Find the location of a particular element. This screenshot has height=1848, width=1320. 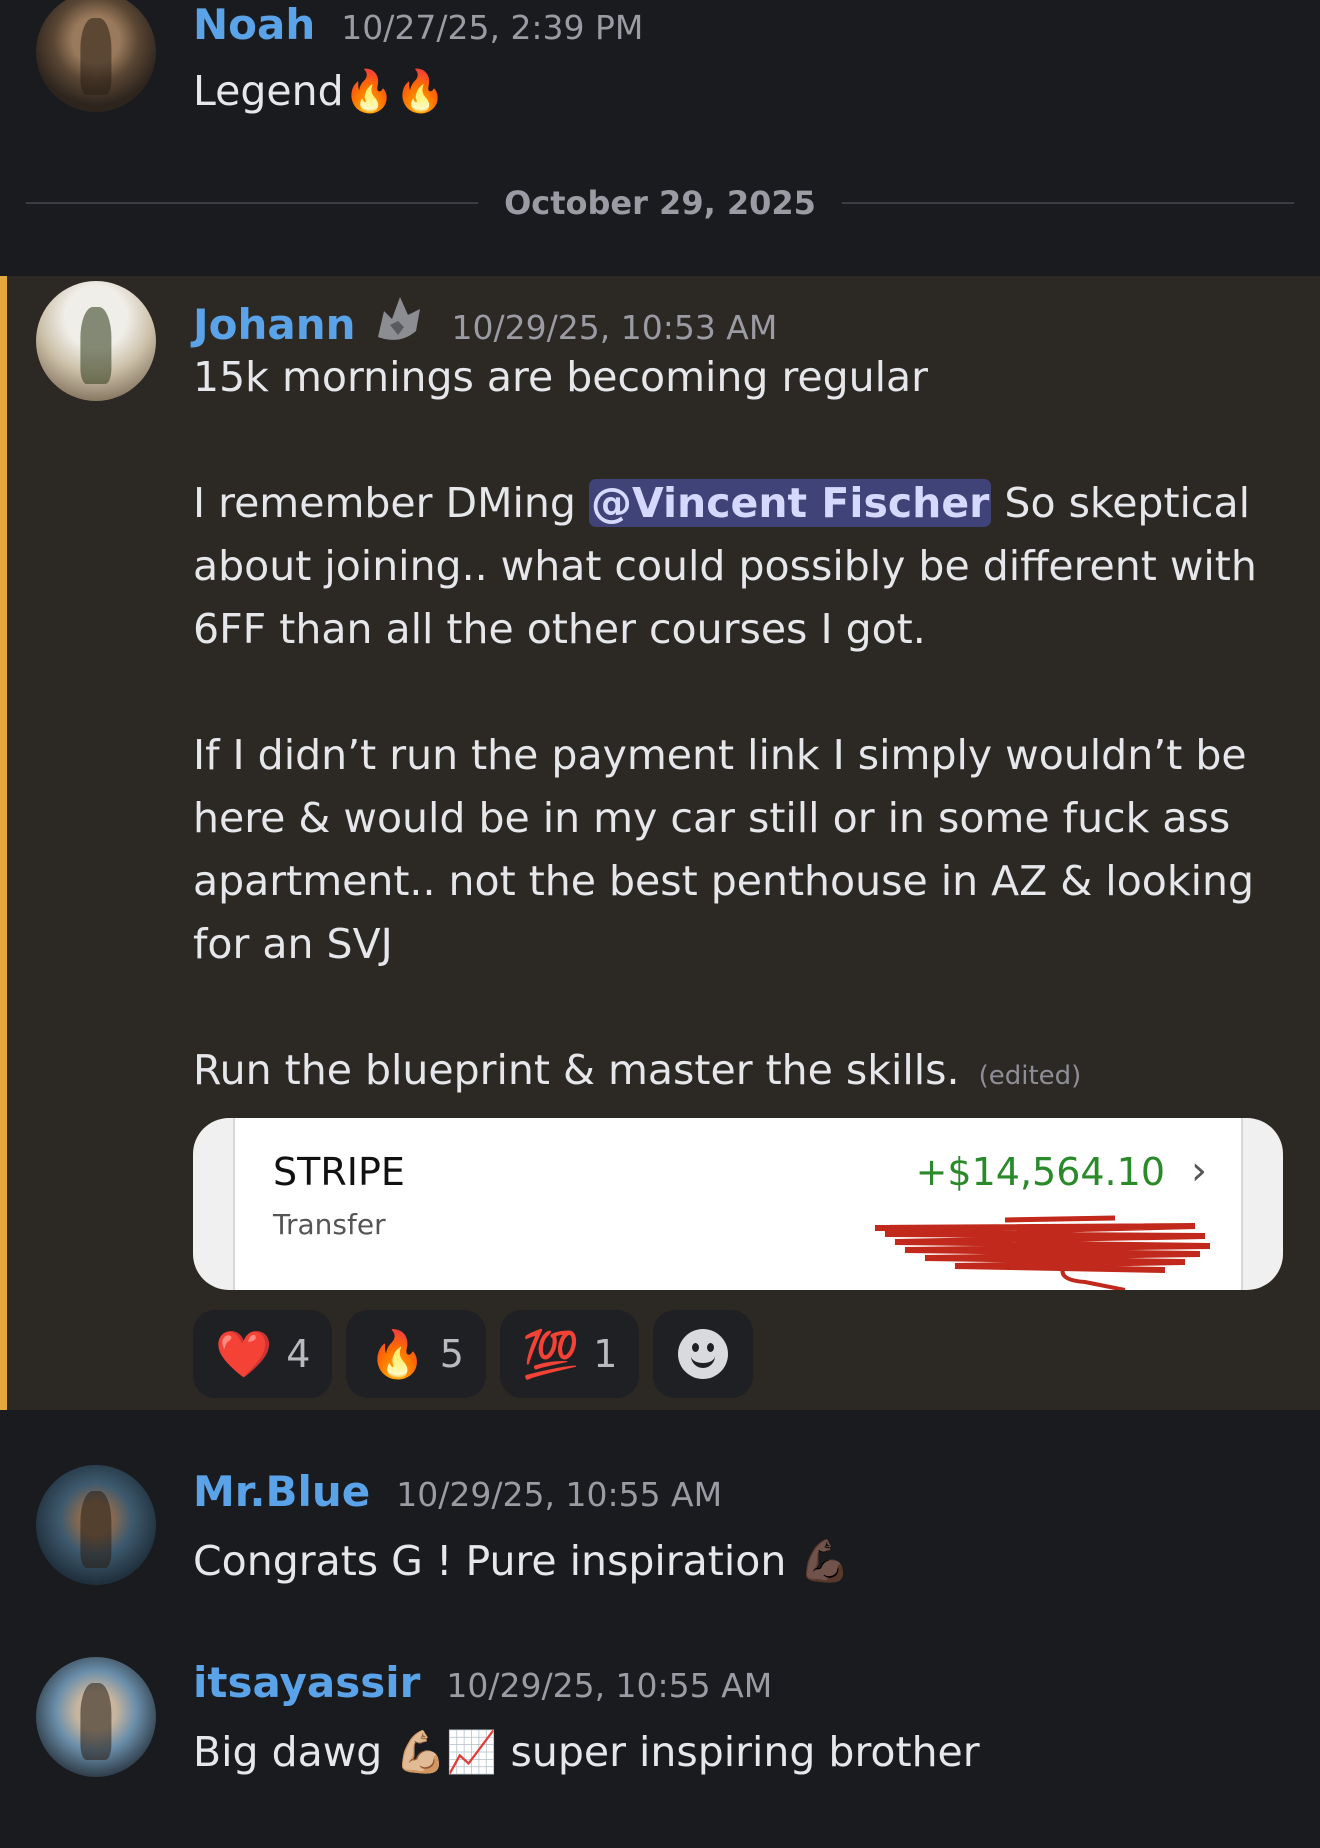

reaction-count: 1 is located at coordinates (605, 1354).